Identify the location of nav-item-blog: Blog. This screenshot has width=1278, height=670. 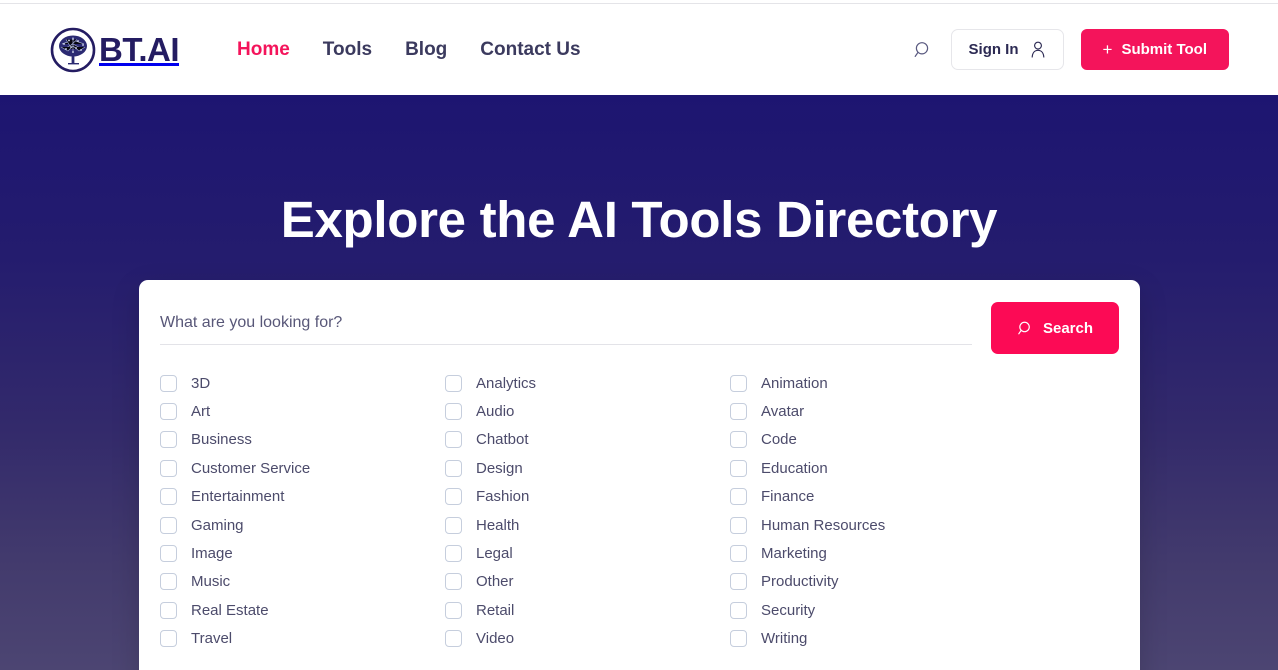
(426, 50).